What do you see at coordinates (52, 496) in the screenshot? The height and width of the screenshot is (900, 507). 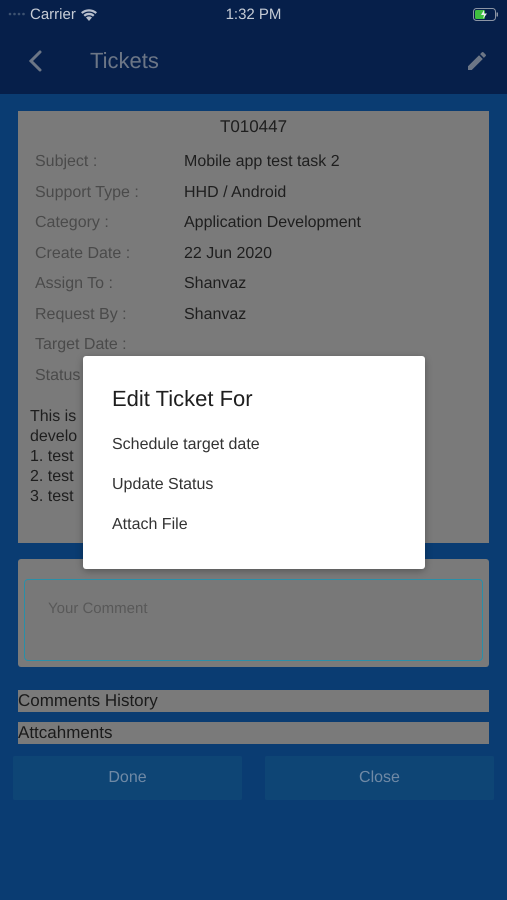 I see `description-text: 3. test` at bounding box center [52, 496].